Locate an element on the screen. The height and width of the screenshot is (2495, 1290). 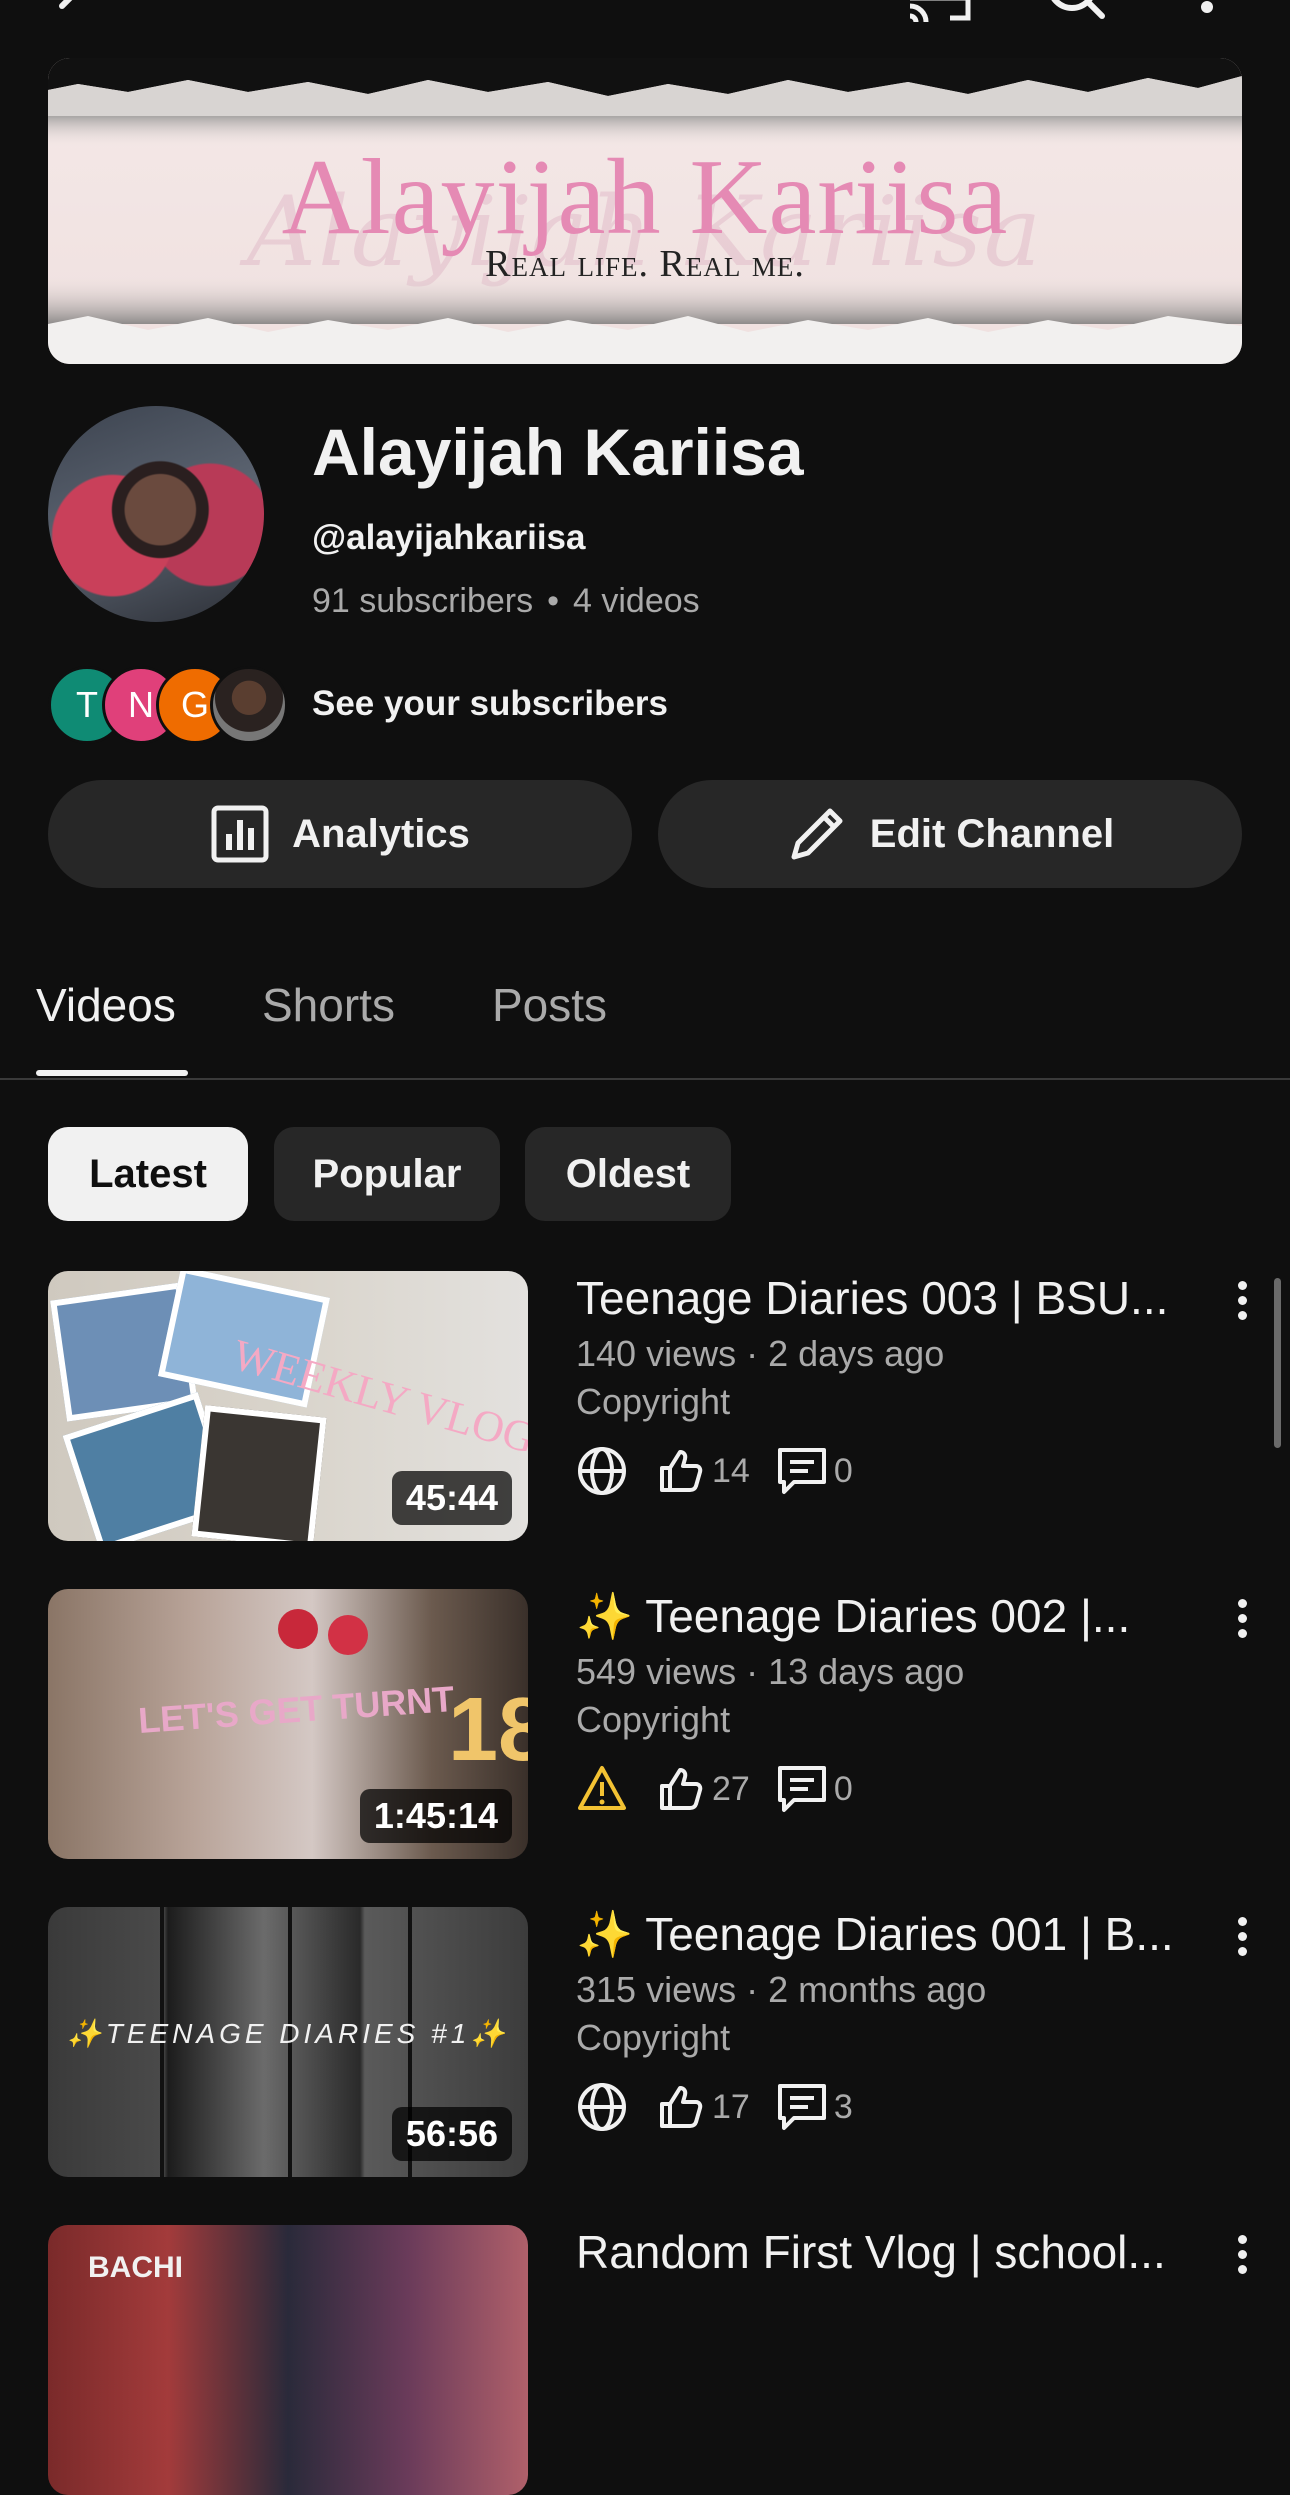
video-thumbnail: 18 LET'S GET TURNT 1:45:14 is located at coordinates (288, 1724).